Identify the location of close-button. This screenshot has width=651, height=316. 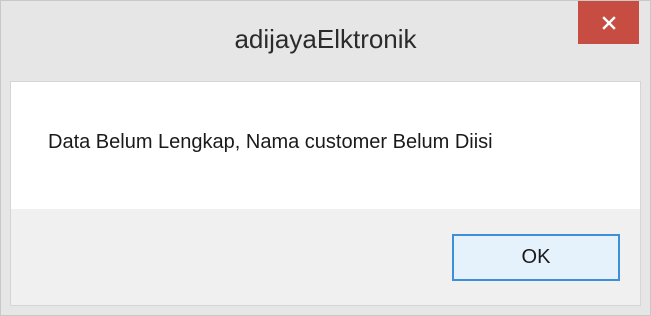
(608, 22).